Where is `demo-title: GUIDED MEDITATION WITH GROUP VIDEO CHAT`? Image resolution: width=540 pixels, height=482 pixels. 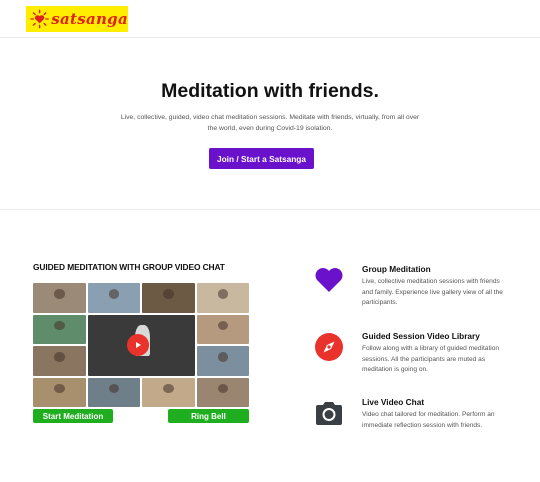
demo-title: GUIDED MEDITATION WITH GROUP VIDEO CHAT is located at coordinates (129, 267).